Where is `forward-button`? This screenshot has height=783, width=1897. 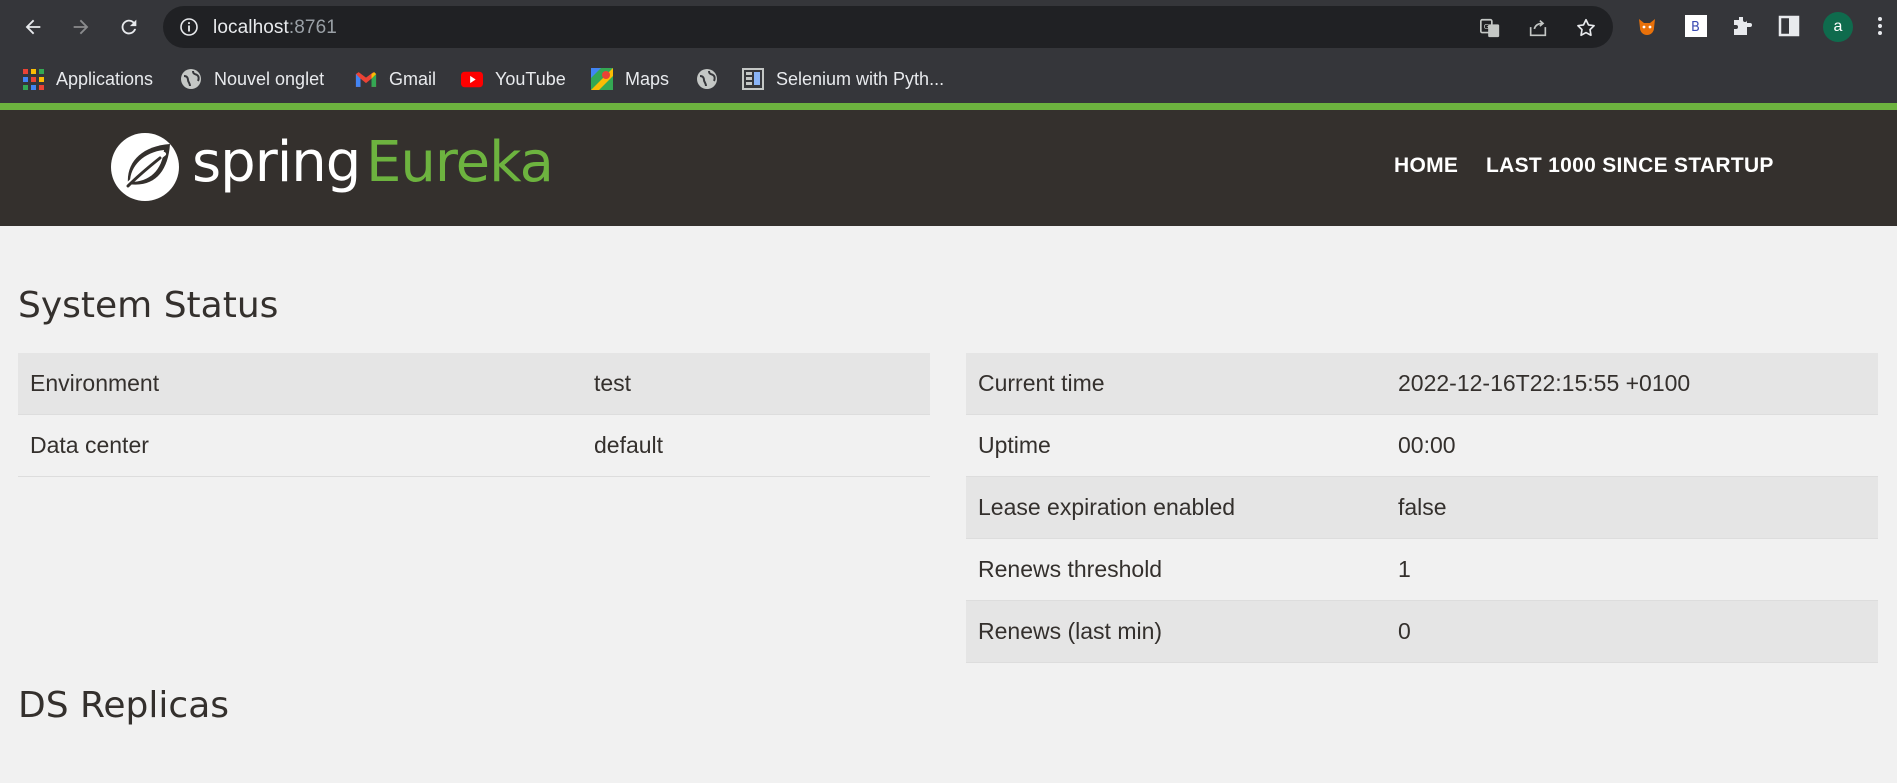
forward-button is located at coordinates (81, 27).